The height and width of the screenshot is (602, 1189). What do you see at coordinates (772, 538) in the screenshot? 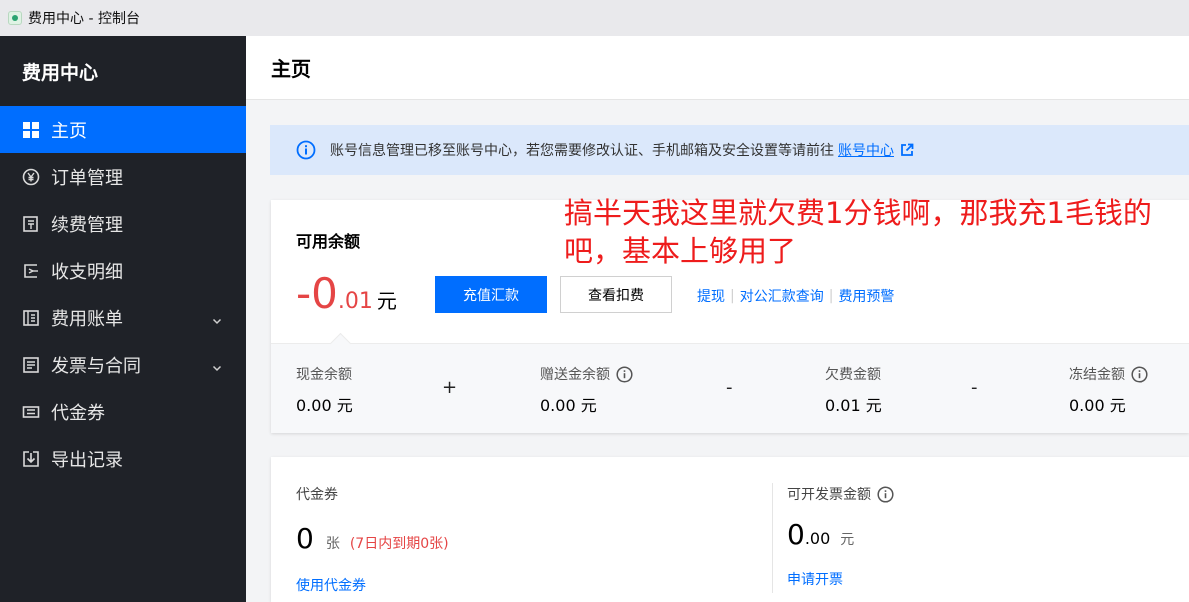
I see `divider` at bounding box center [772, 538].